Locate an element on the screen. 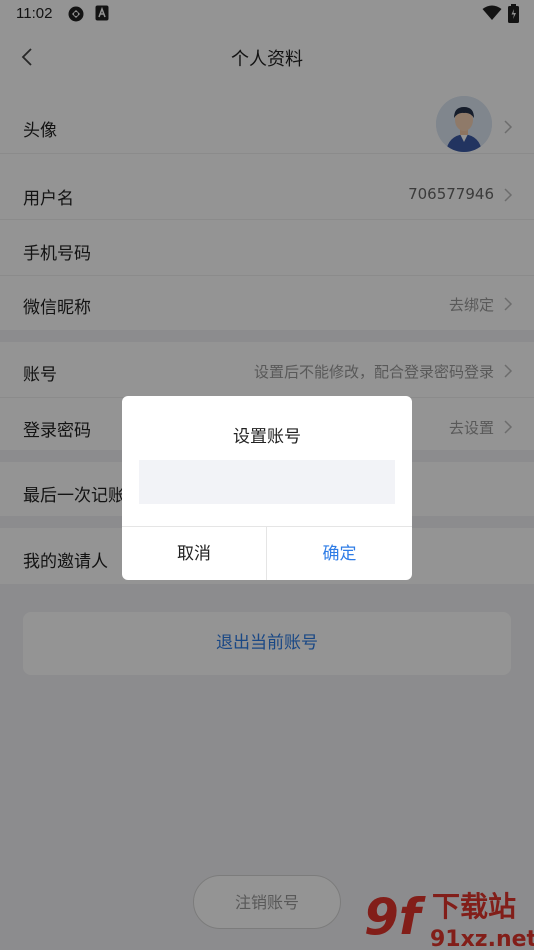  set-account-dialog: 设置账号 取消 确定 is located at coordinates (267, 488).